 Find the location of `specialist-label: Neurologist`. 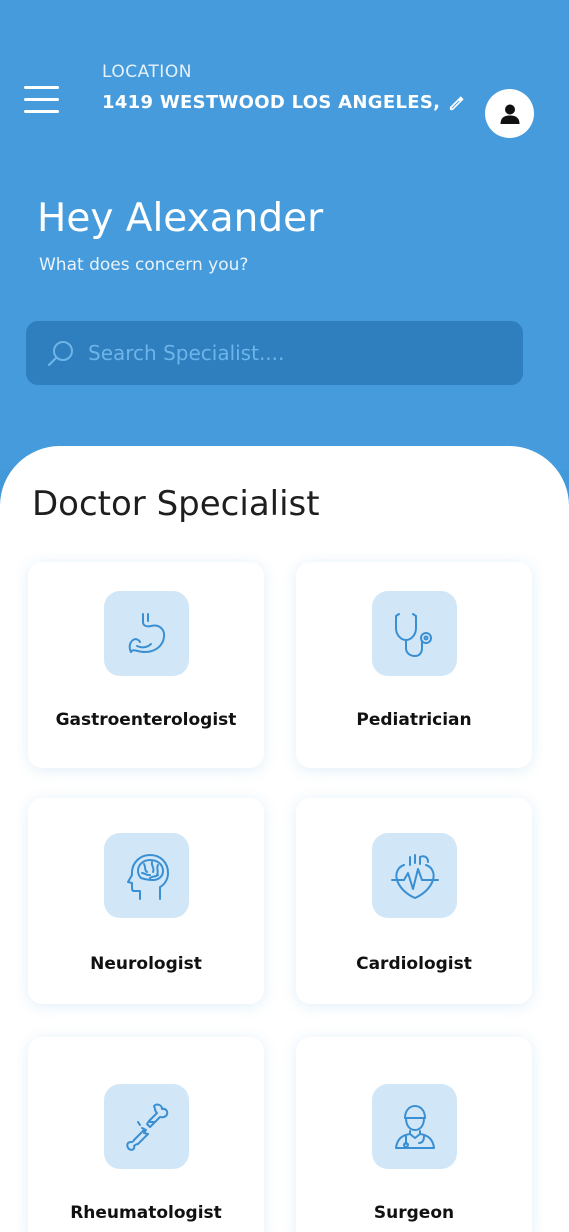

specialist-label: Neurologist is located at coordinates (146, 964).